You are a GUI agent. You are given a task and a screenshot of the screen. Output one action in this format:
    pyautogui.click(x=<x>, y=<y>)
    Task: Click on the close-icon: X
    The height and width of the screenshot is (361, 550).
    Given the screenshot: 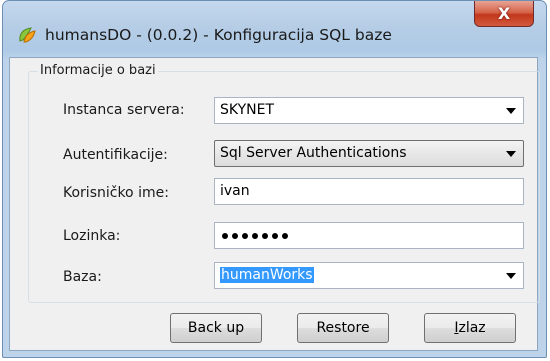 What is the action you would take?
    pyautogui.click(x=504, y=13)
    